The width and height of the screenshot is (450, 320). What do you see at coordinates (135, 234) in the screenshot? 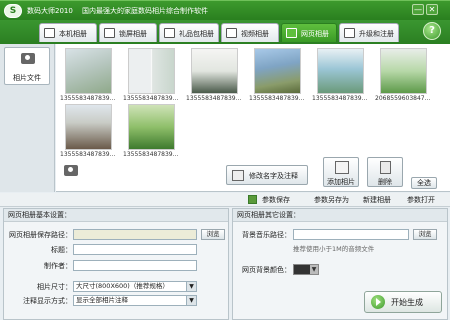
I see `save-path-field` at bounding box center [135, 234].